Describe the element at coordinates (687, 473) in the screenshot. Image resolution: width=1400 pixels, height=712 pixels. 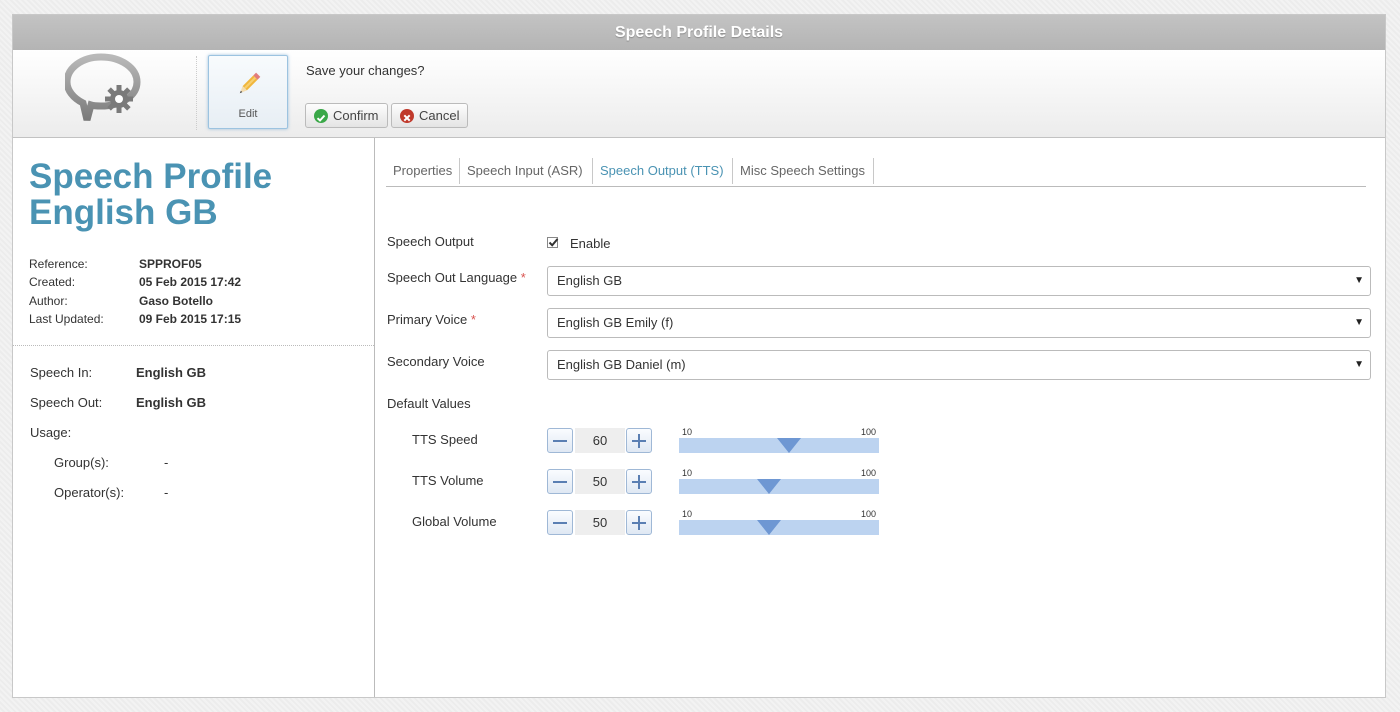
I see `tts-volume-min-label: 10` at that location.